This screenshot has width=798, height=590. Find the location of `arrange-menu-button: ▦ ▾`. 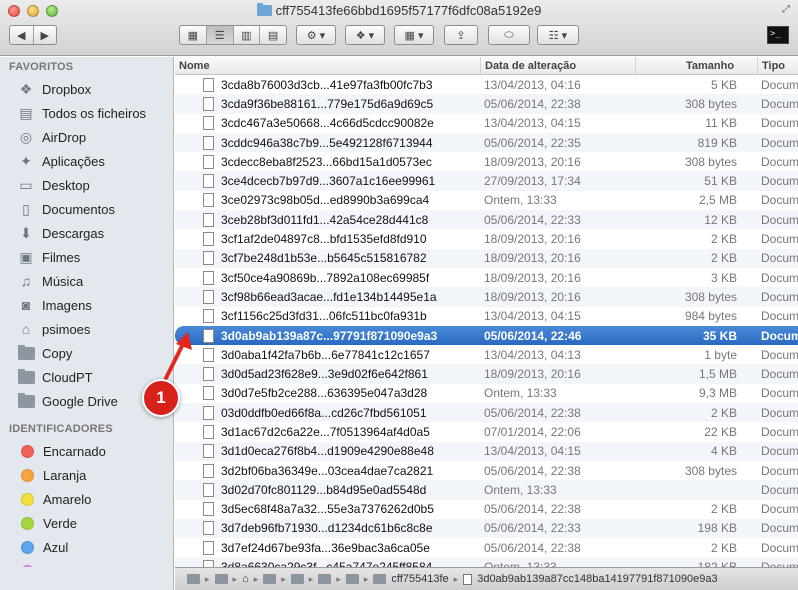

arrange-menu-button: ▦ ▾ is located at coordinates (414, 35).